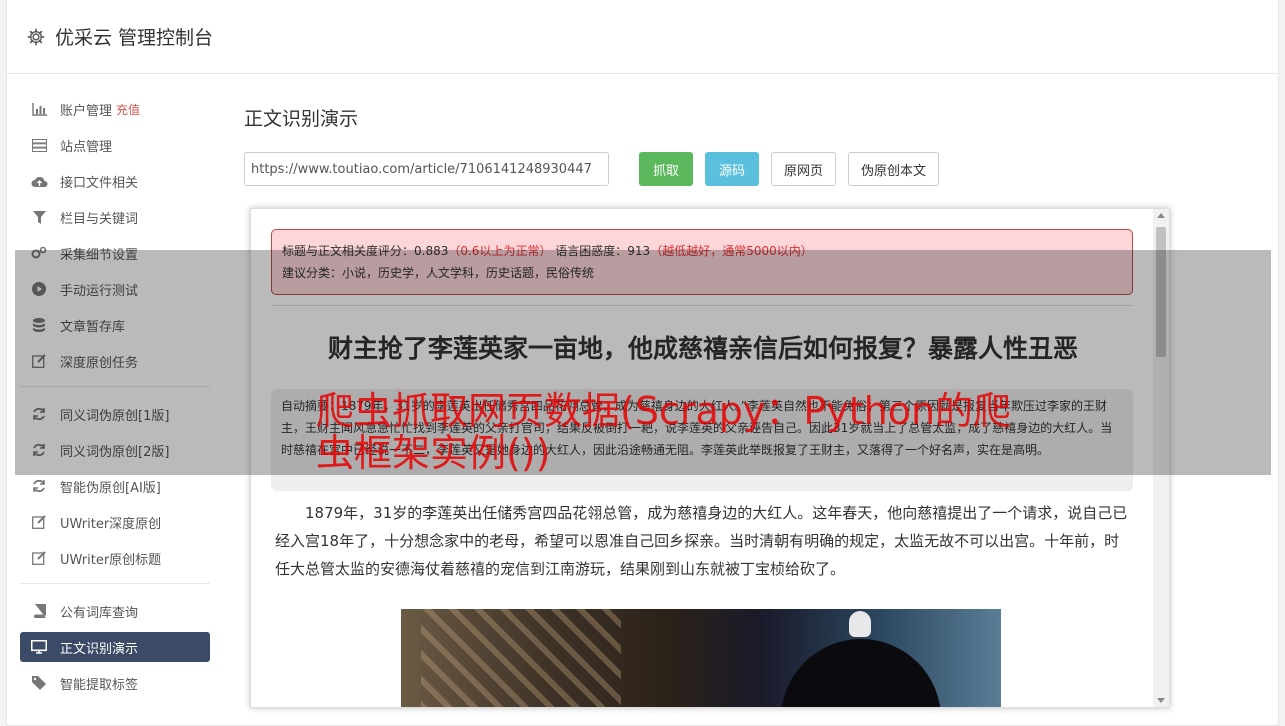  Describe the element at coordinates (301, 118) in the screenshot. I see `page-title: 正文识别演示` at that location.